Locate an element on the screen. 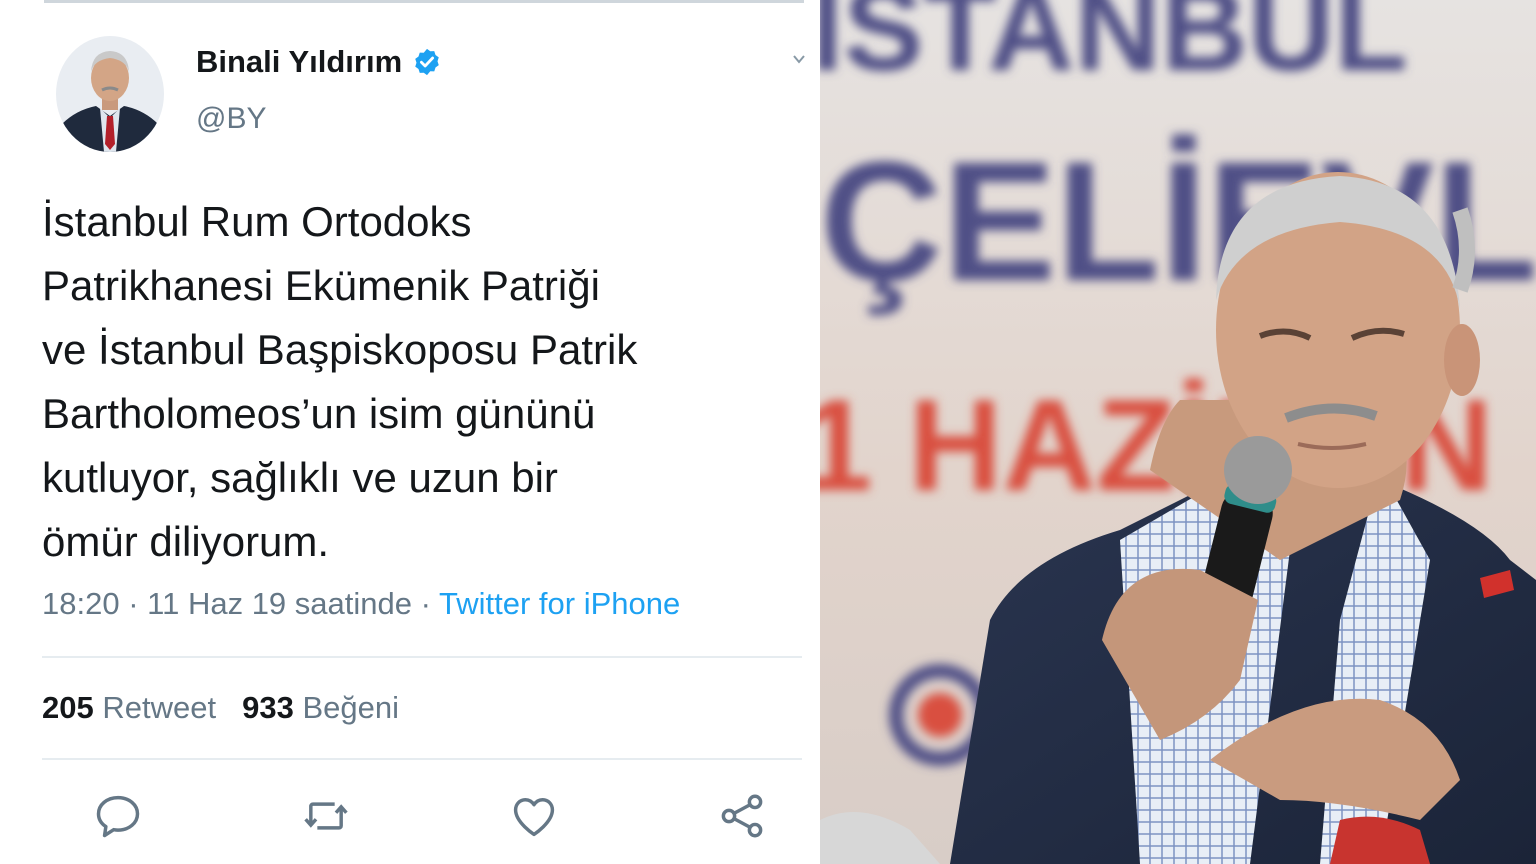  retweet-stat: 205 Retweet is located at coordinates (129, 707).